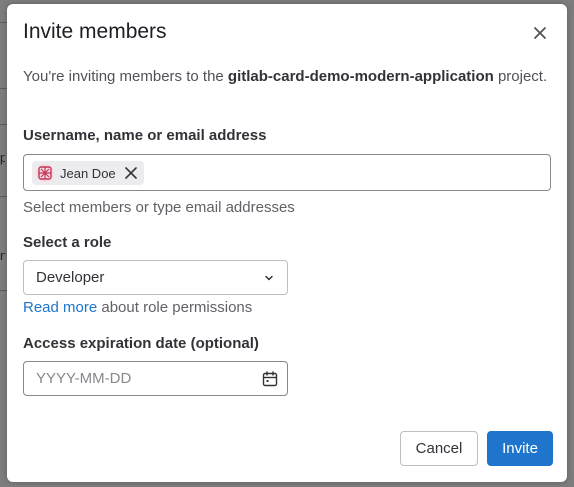  Describe the element at coordinates (360, 76) in the screenshot. I see `project-name: gitlab-card-demo-modern-application` at that location.